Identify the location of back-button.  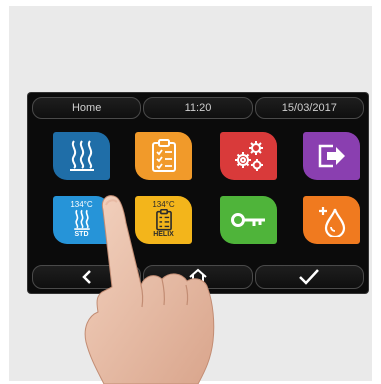
(87, 277).